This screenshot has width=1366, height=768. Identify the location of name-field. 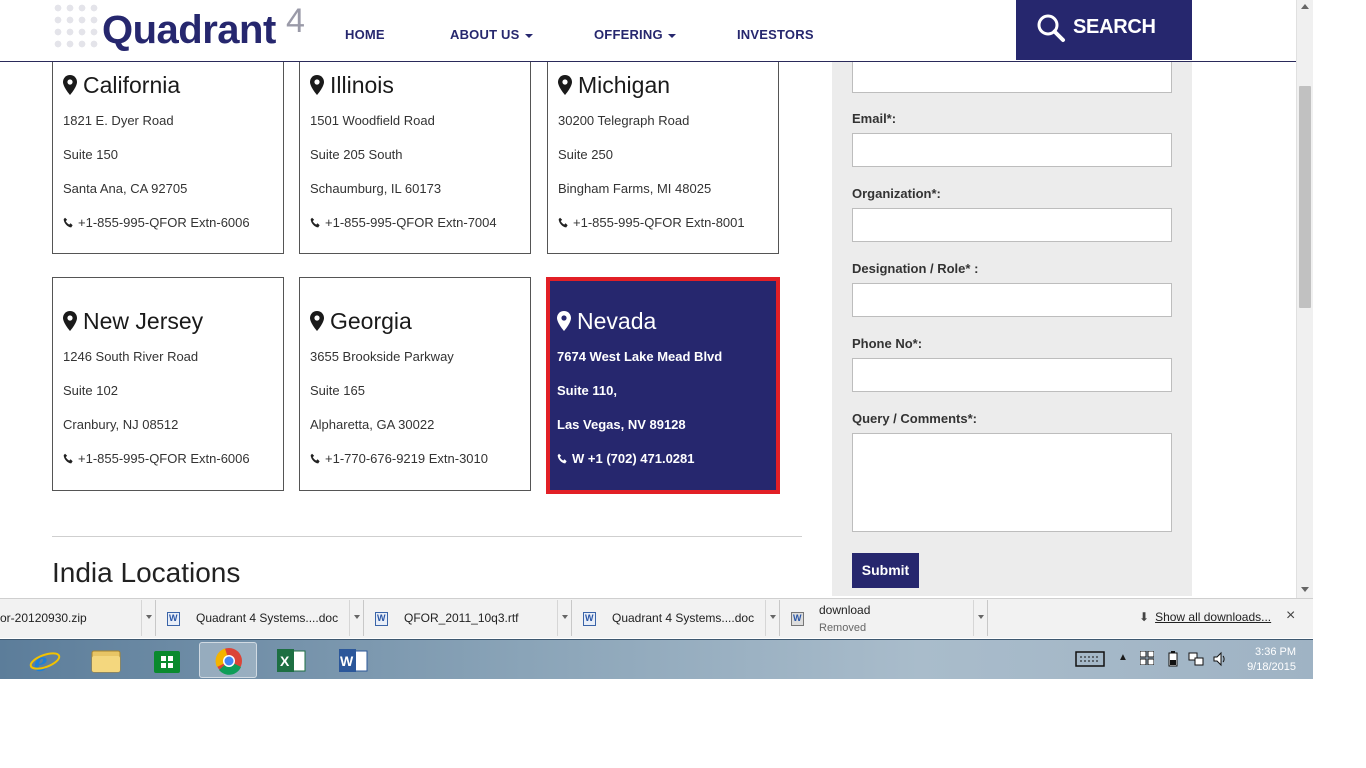
(1012, 76).